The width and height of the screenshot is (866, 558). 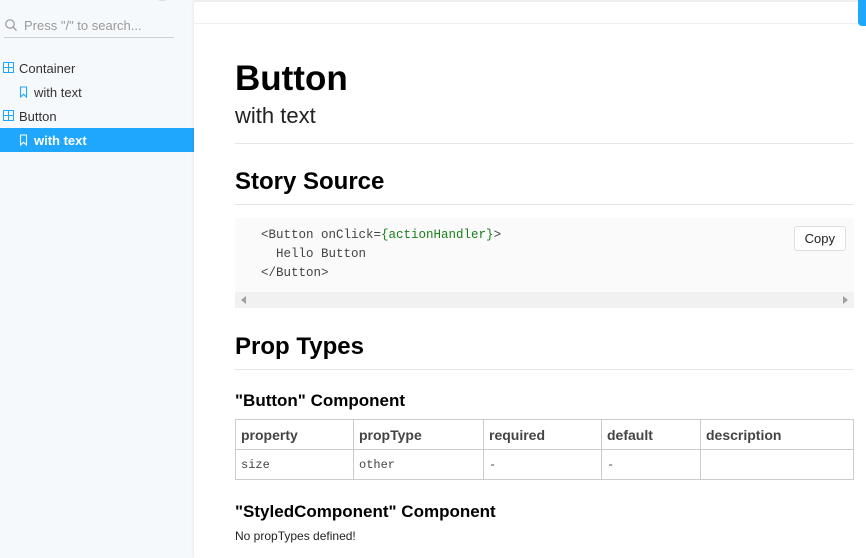 What do you see at coordinates (162, 0) in the screenshot?
I see `menu-button-edge` at bounding box center [162, 0].